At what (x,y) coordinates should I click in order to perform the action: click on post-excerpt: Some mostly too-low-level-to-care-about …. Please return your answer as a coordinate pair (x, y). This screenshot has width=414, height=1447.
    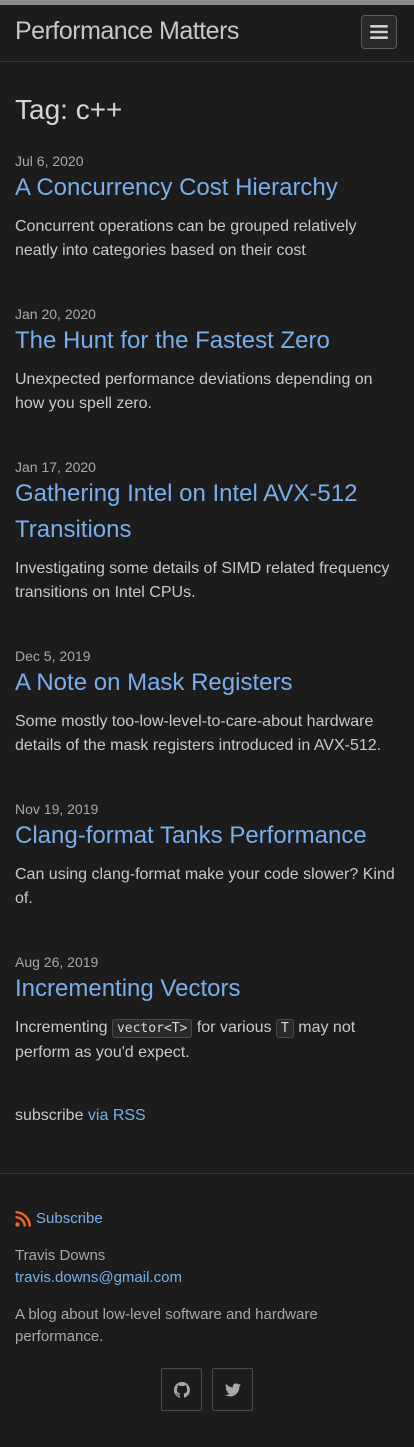
    Looking at the image, I should click on (198, 733).